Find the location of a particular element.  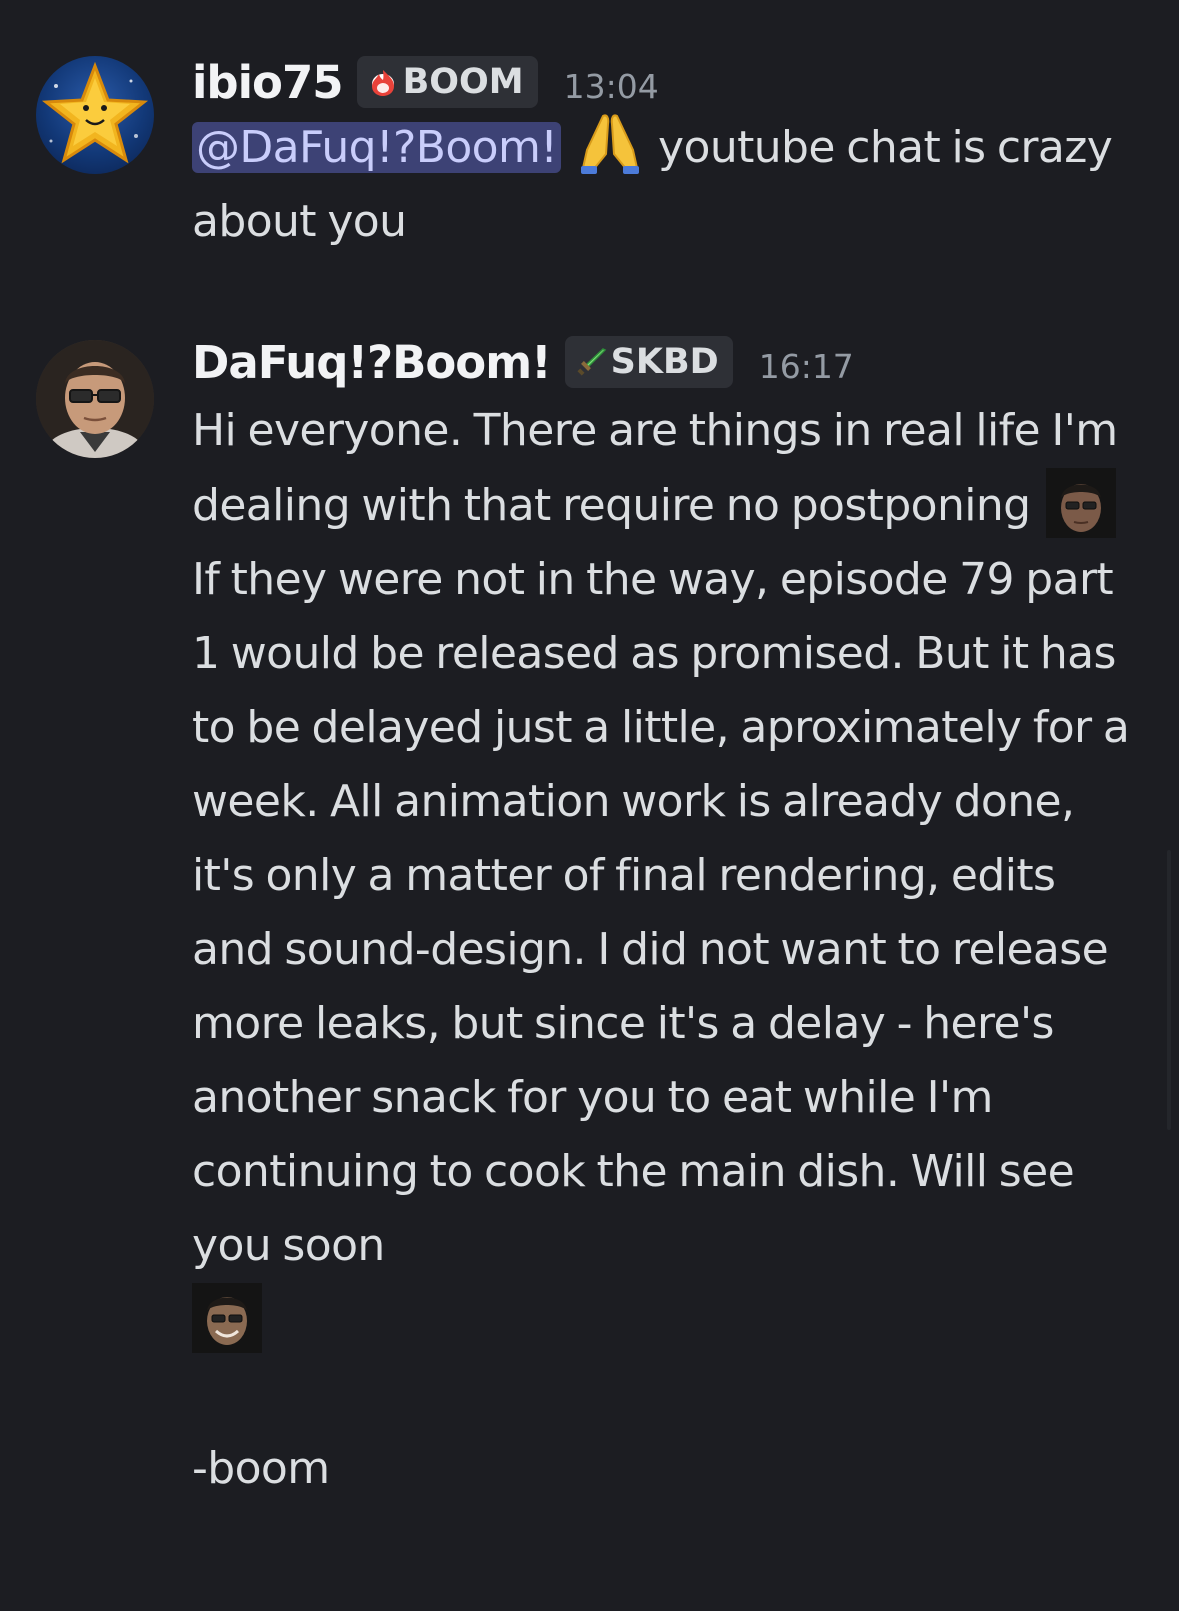

message-header: ibio75 BOOM 13:04 is located at coordinates (665, 82).